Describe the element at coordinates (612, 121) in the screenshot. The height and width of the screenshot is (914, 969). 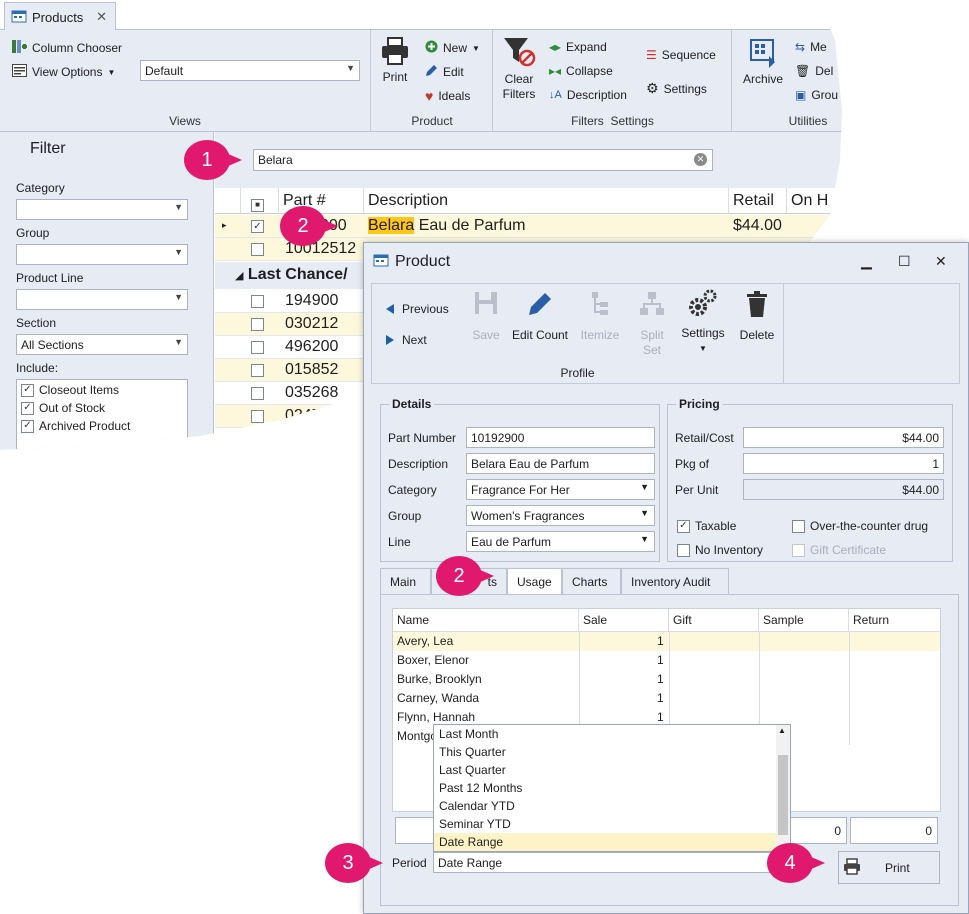
I see `filters-settings-group-label: Filters Settings` at that location.